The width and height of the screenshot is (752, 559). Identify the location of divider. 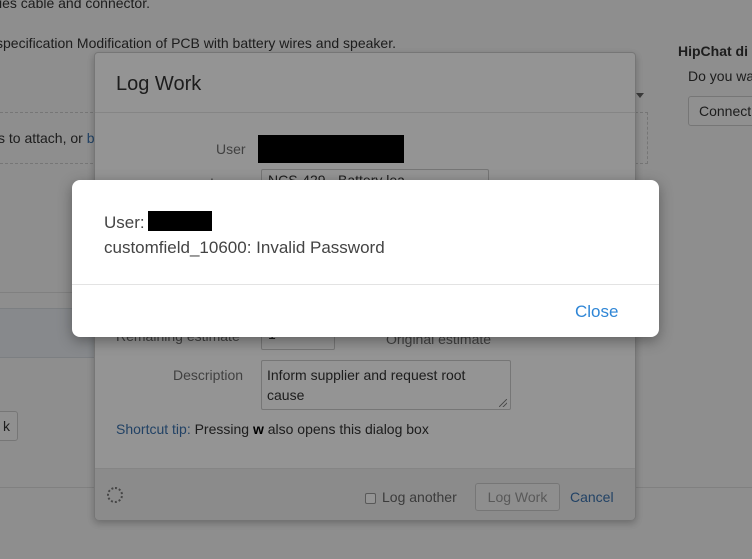
(365, 284).